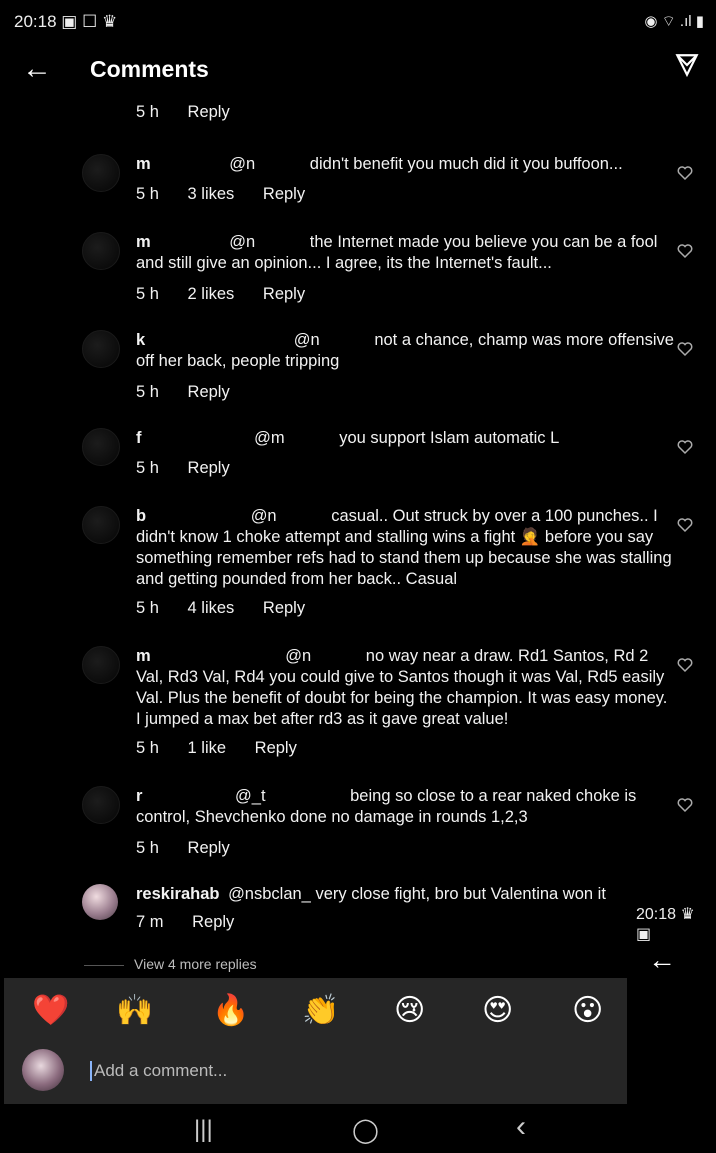 The image size is (716, 1153). I want to click on recents-button: |||, so click(203, 1130).